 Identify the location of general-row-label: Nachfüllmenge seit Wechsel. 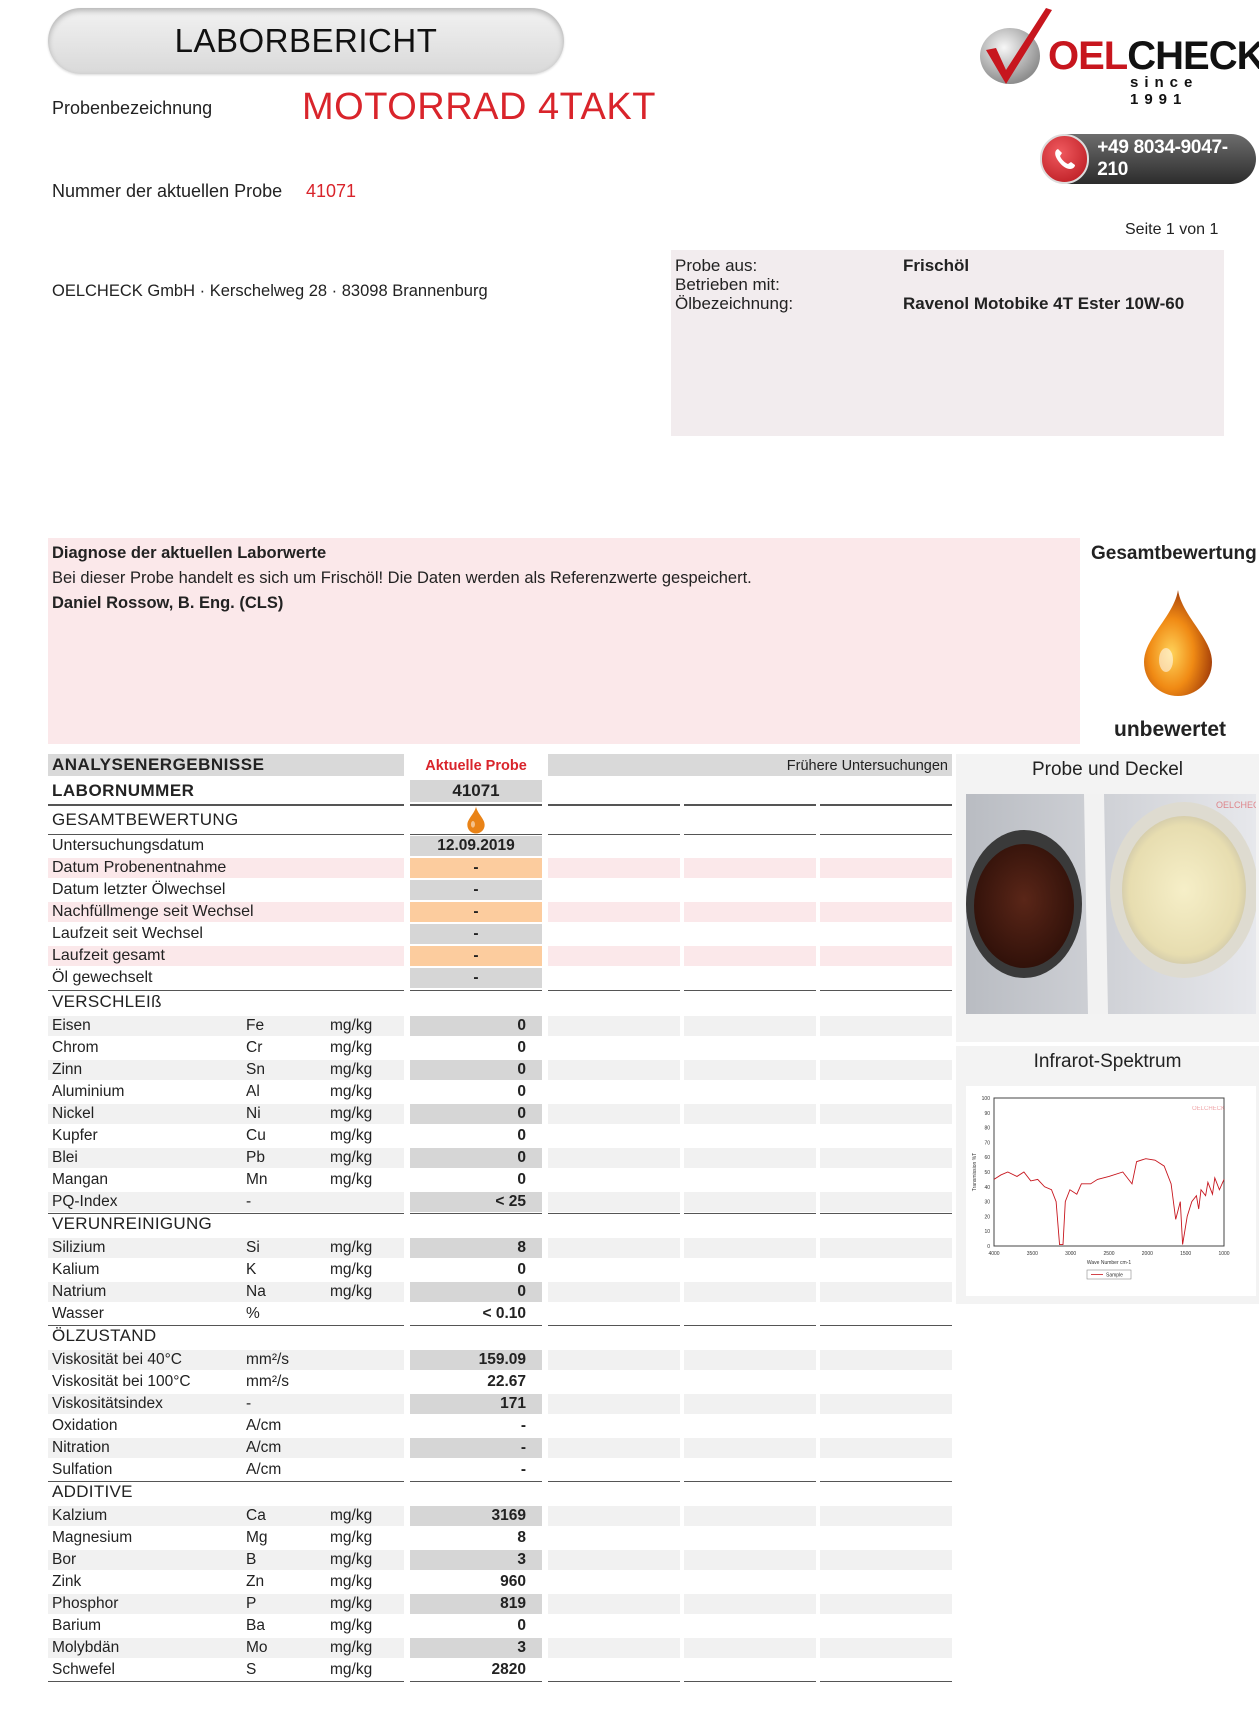
(153, 911).